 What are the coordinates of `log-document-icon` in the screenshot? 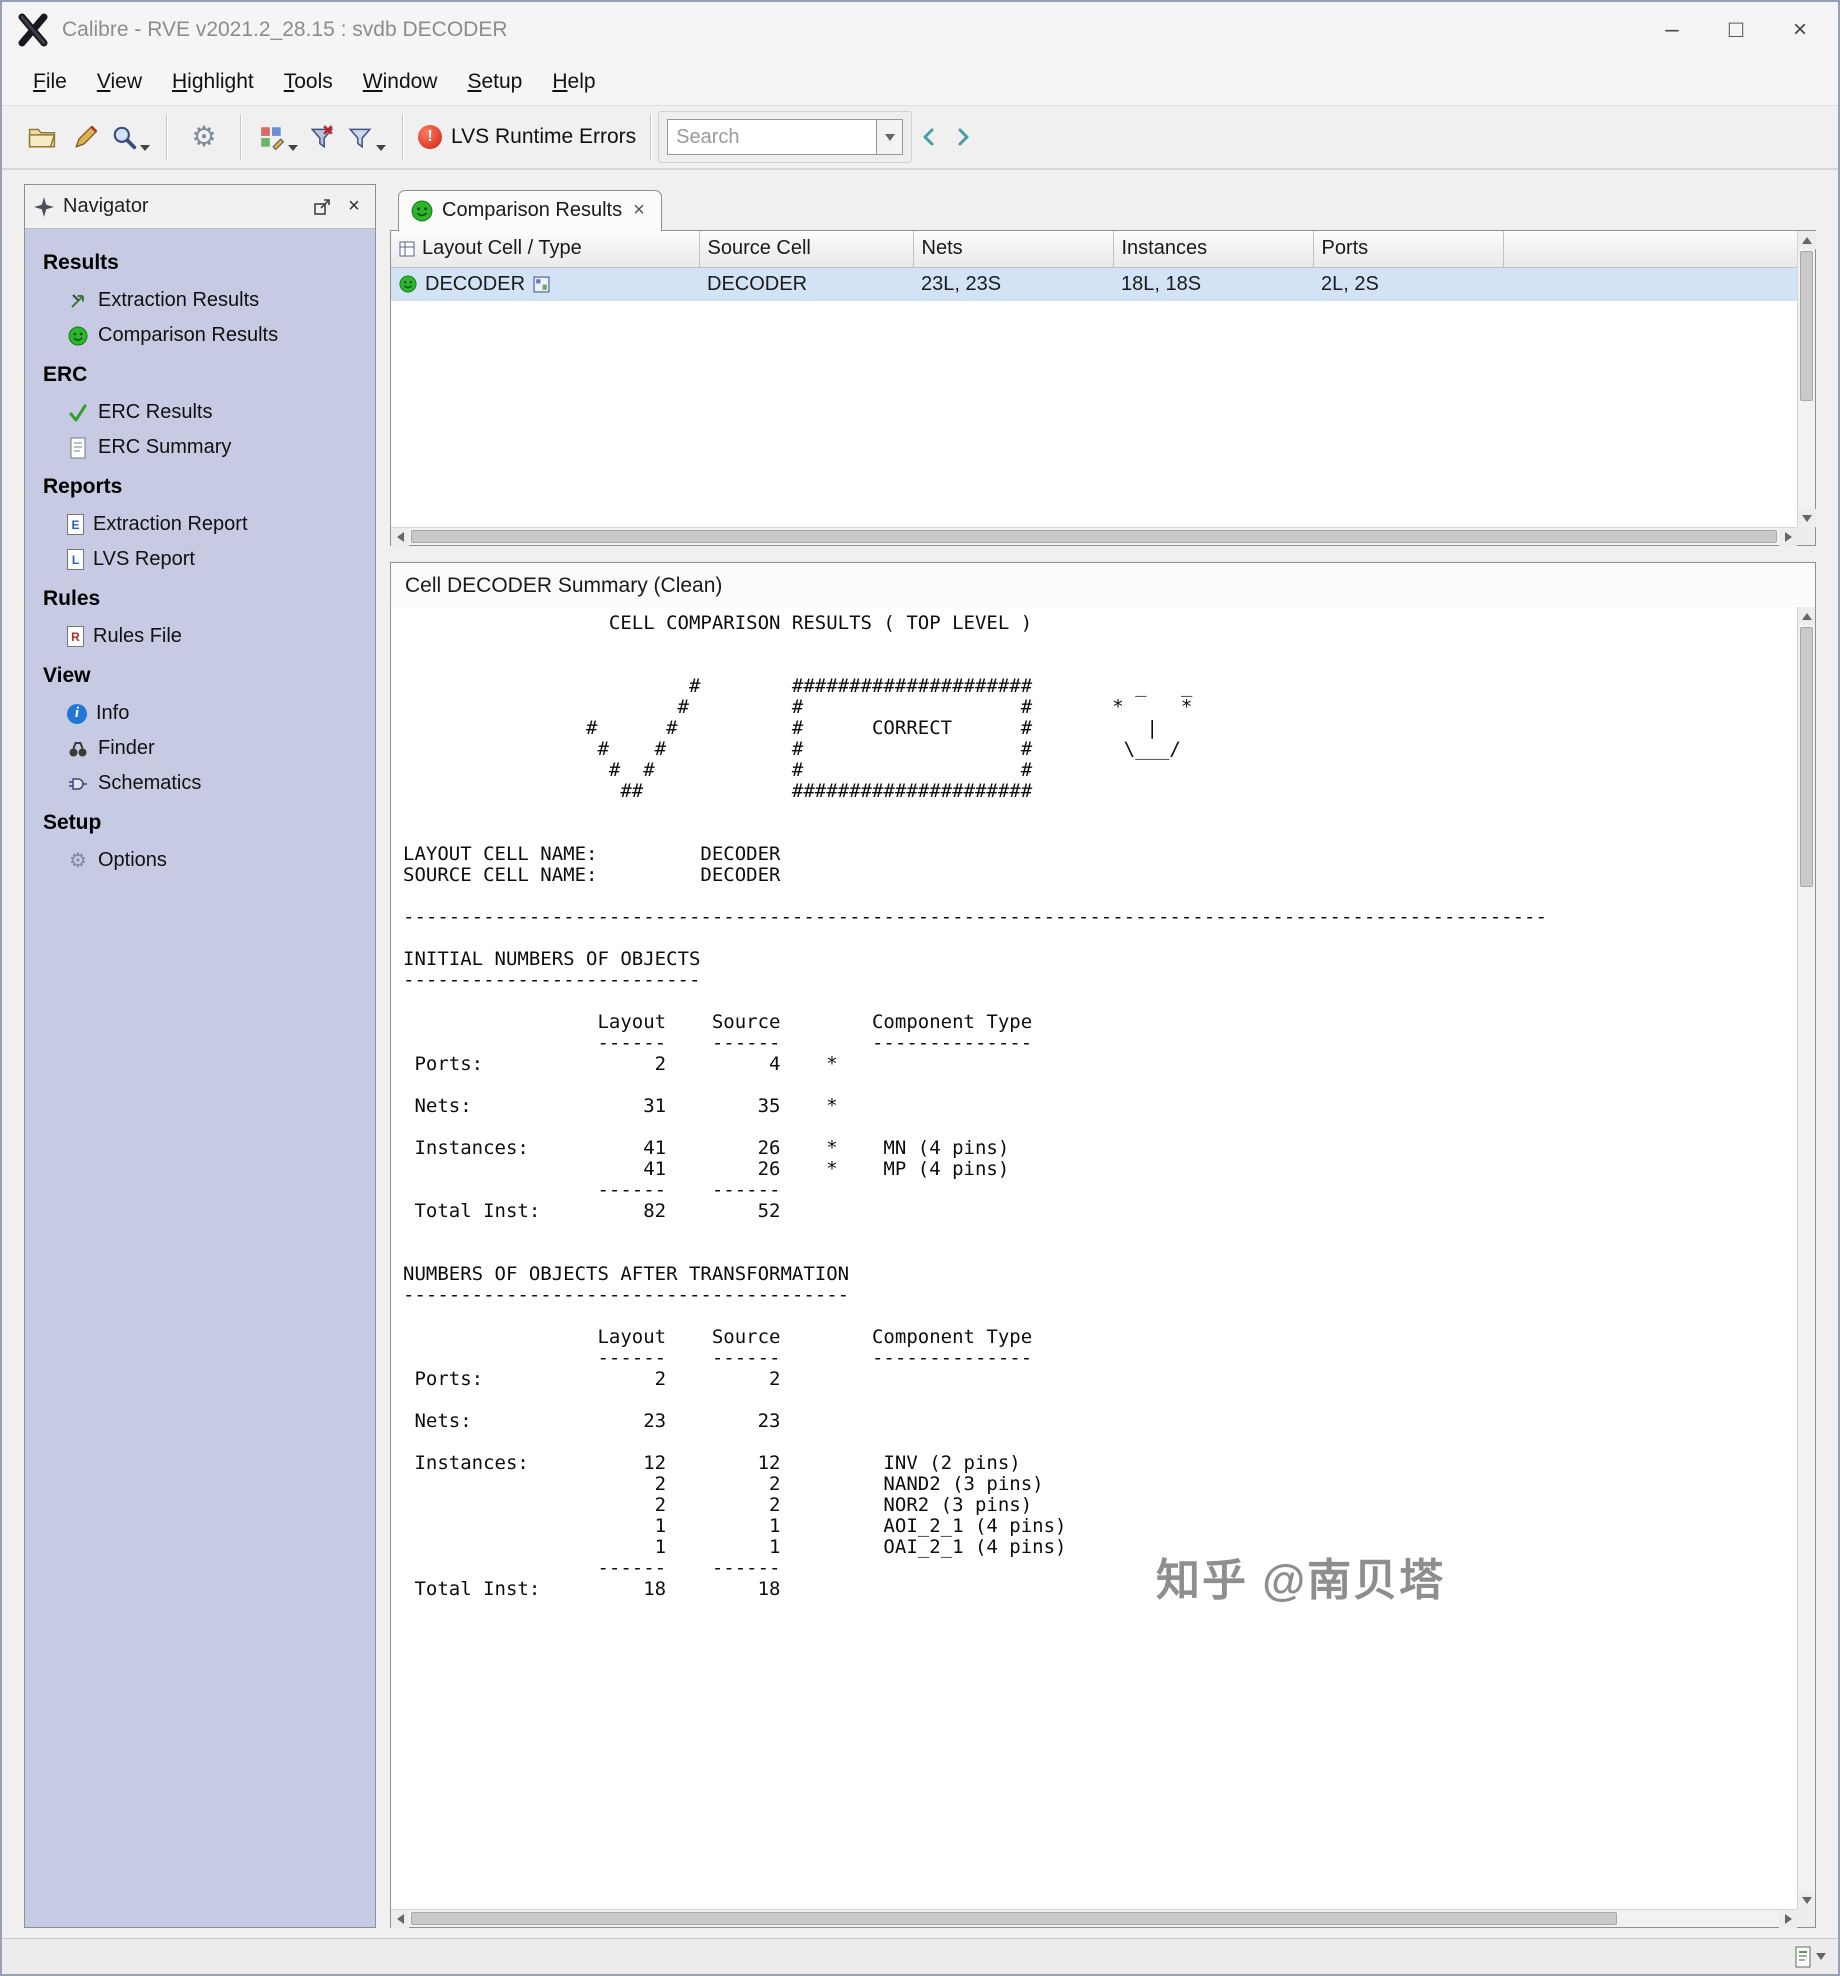 It's located at (1803, 1956).